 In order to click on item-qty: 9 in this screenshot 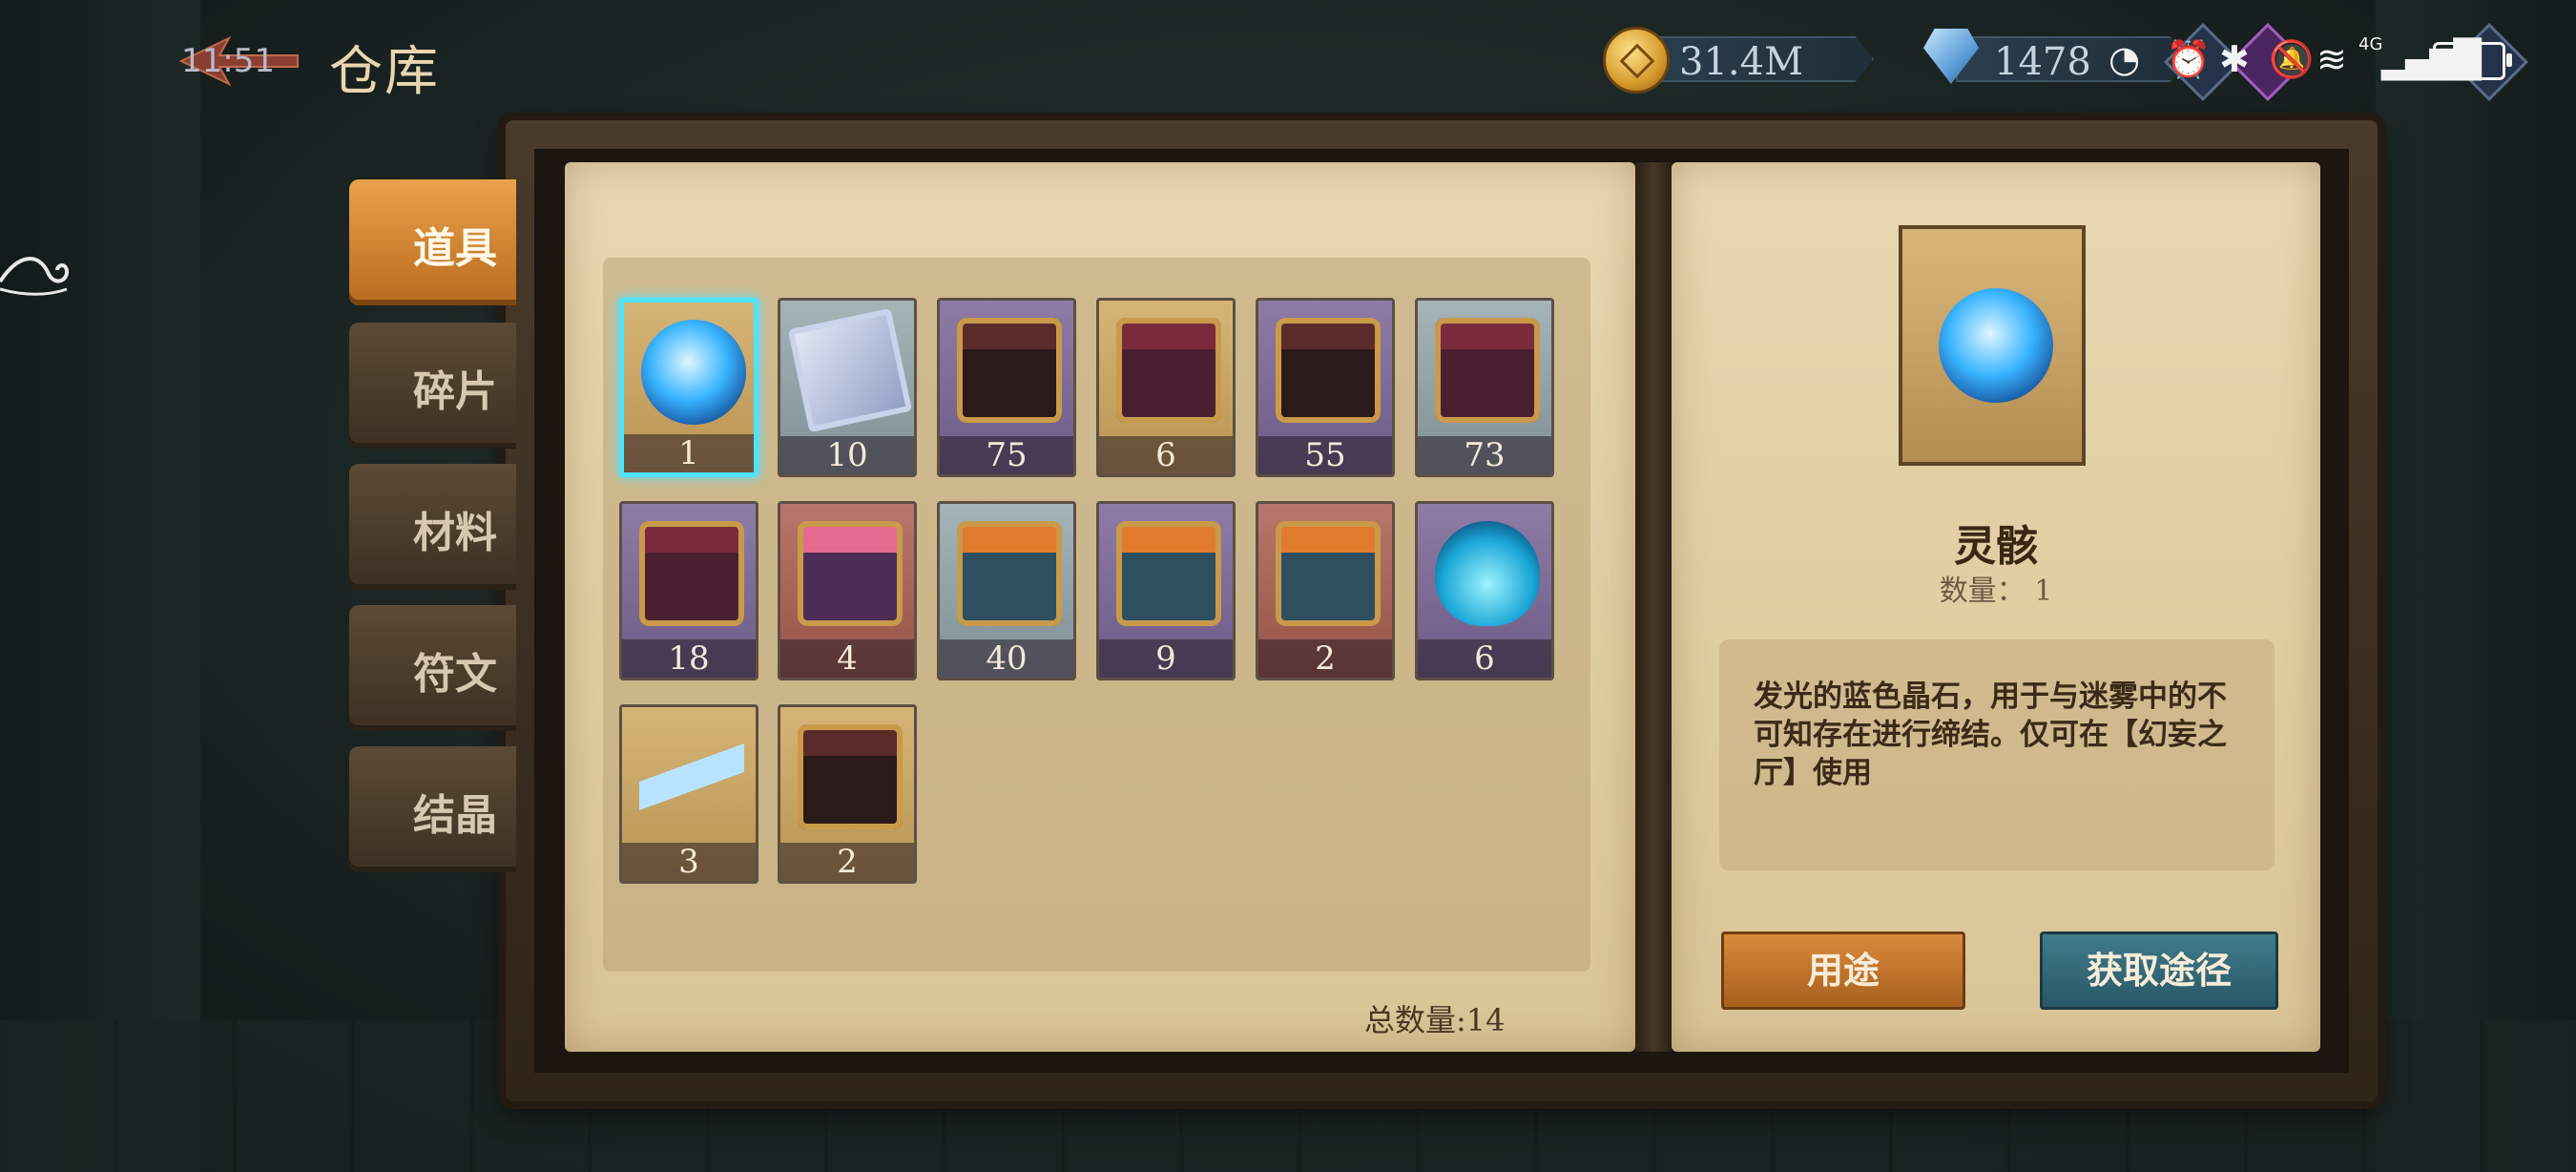, I will do `click(1166, 658)`.